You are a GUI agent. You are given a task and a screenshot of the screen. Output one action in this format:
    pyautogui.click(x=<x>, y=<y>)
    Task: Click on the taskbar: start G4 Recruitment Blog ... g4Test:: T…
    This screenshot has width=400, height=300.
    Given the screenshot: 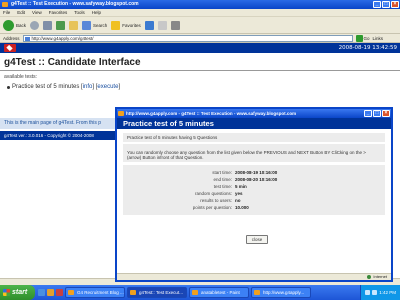 What is the action you would take?
    pyautogui.click(x=200, y=292)
    